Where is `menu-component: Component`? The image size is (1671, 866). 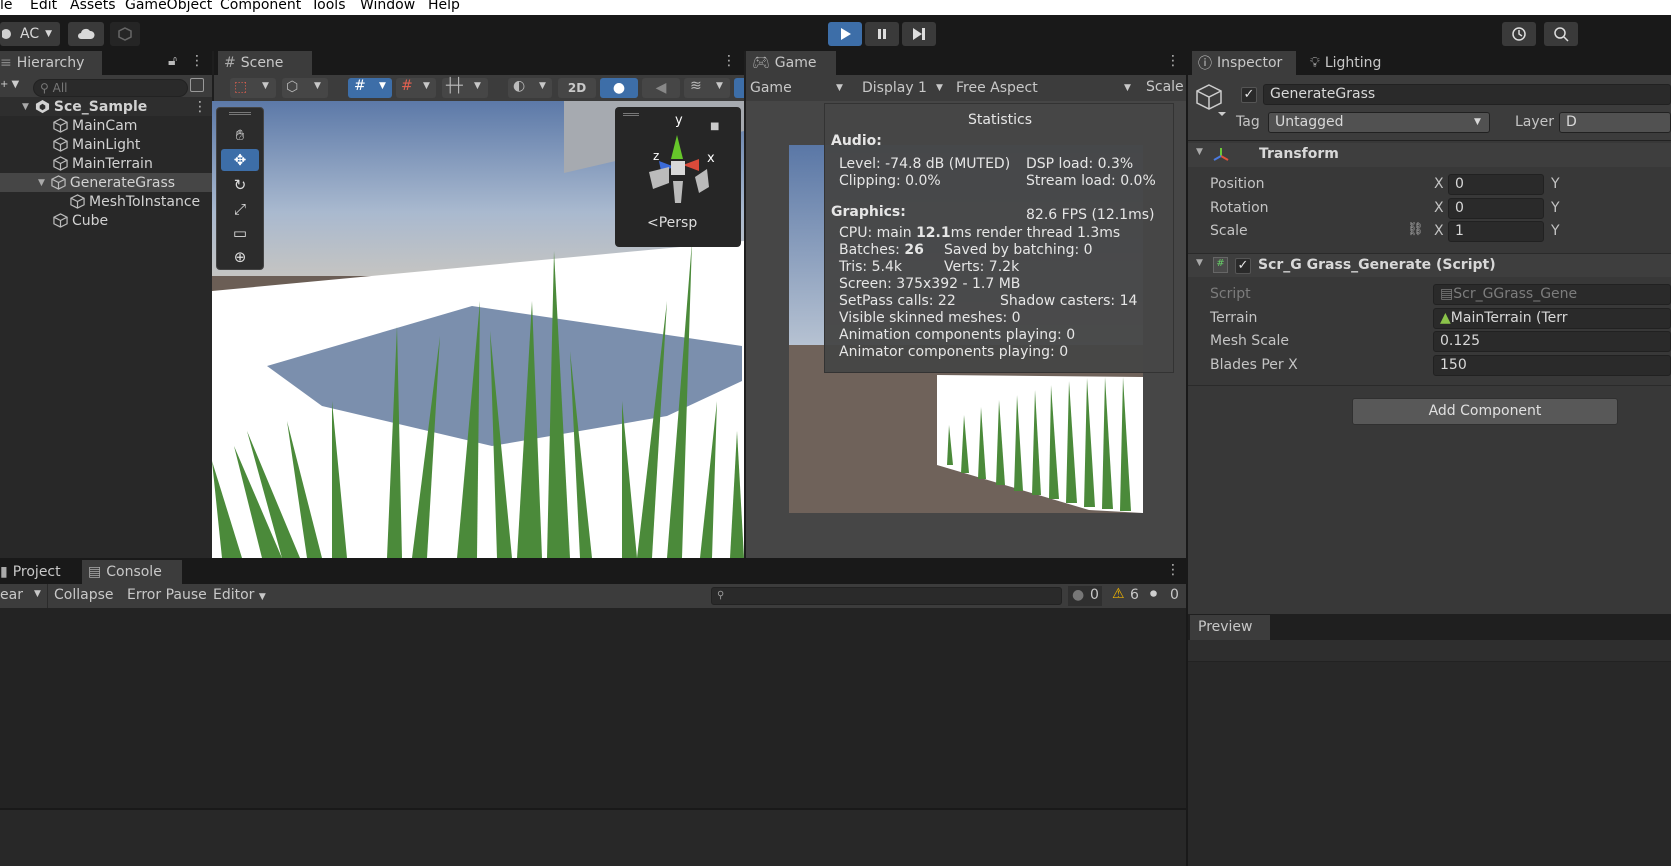
menu-component: Component is located at coordinates (260, 6).